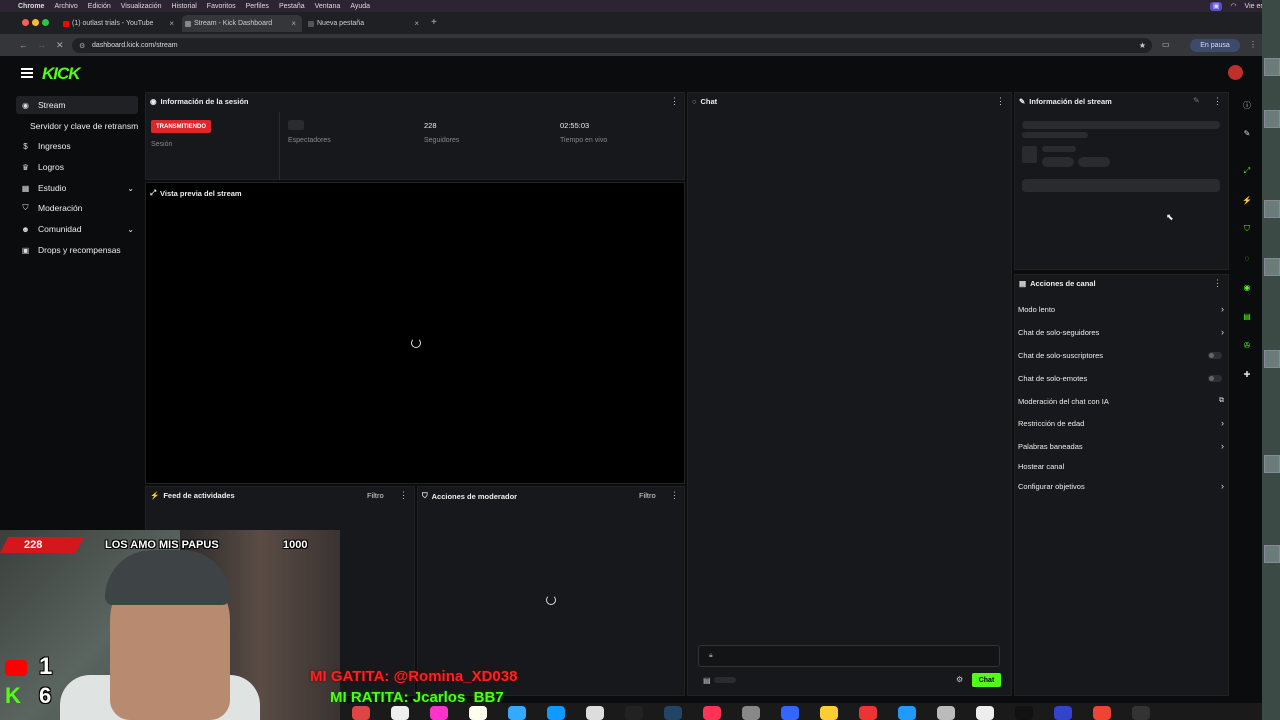 The width and height of the screenshot is (1280, 720). I want to click on action-subscribers-only: Chat de solo-suscriptores, so click(1121, 355).